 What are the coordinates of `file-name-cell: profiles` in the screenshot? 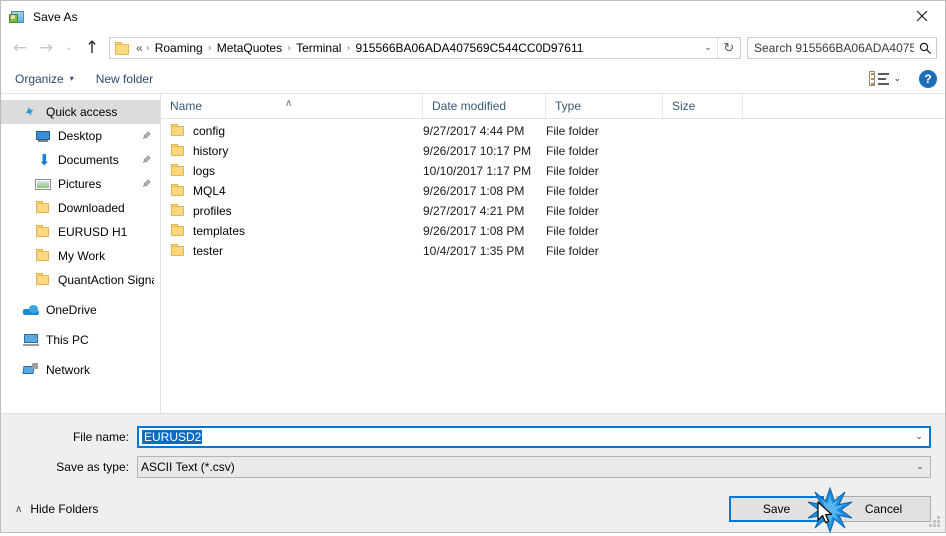 It's located at (292, 211).